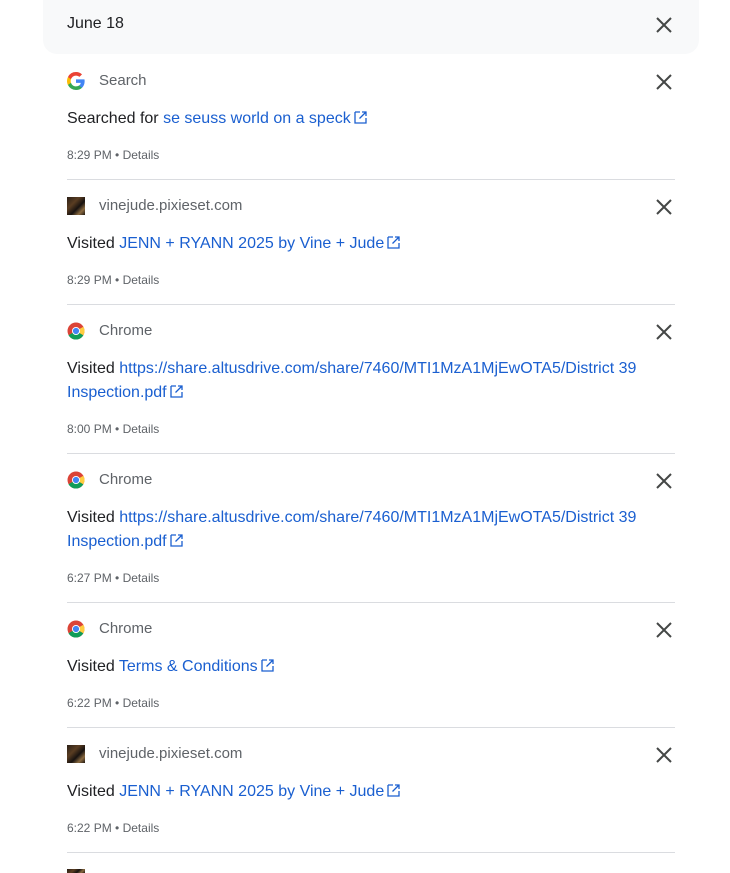 The width and height of the screenshot is (730, 873). What do you see at coordinates (95, 23) in the screenshot?
I see `date-title: June 18` at bounding box center [95, 23].